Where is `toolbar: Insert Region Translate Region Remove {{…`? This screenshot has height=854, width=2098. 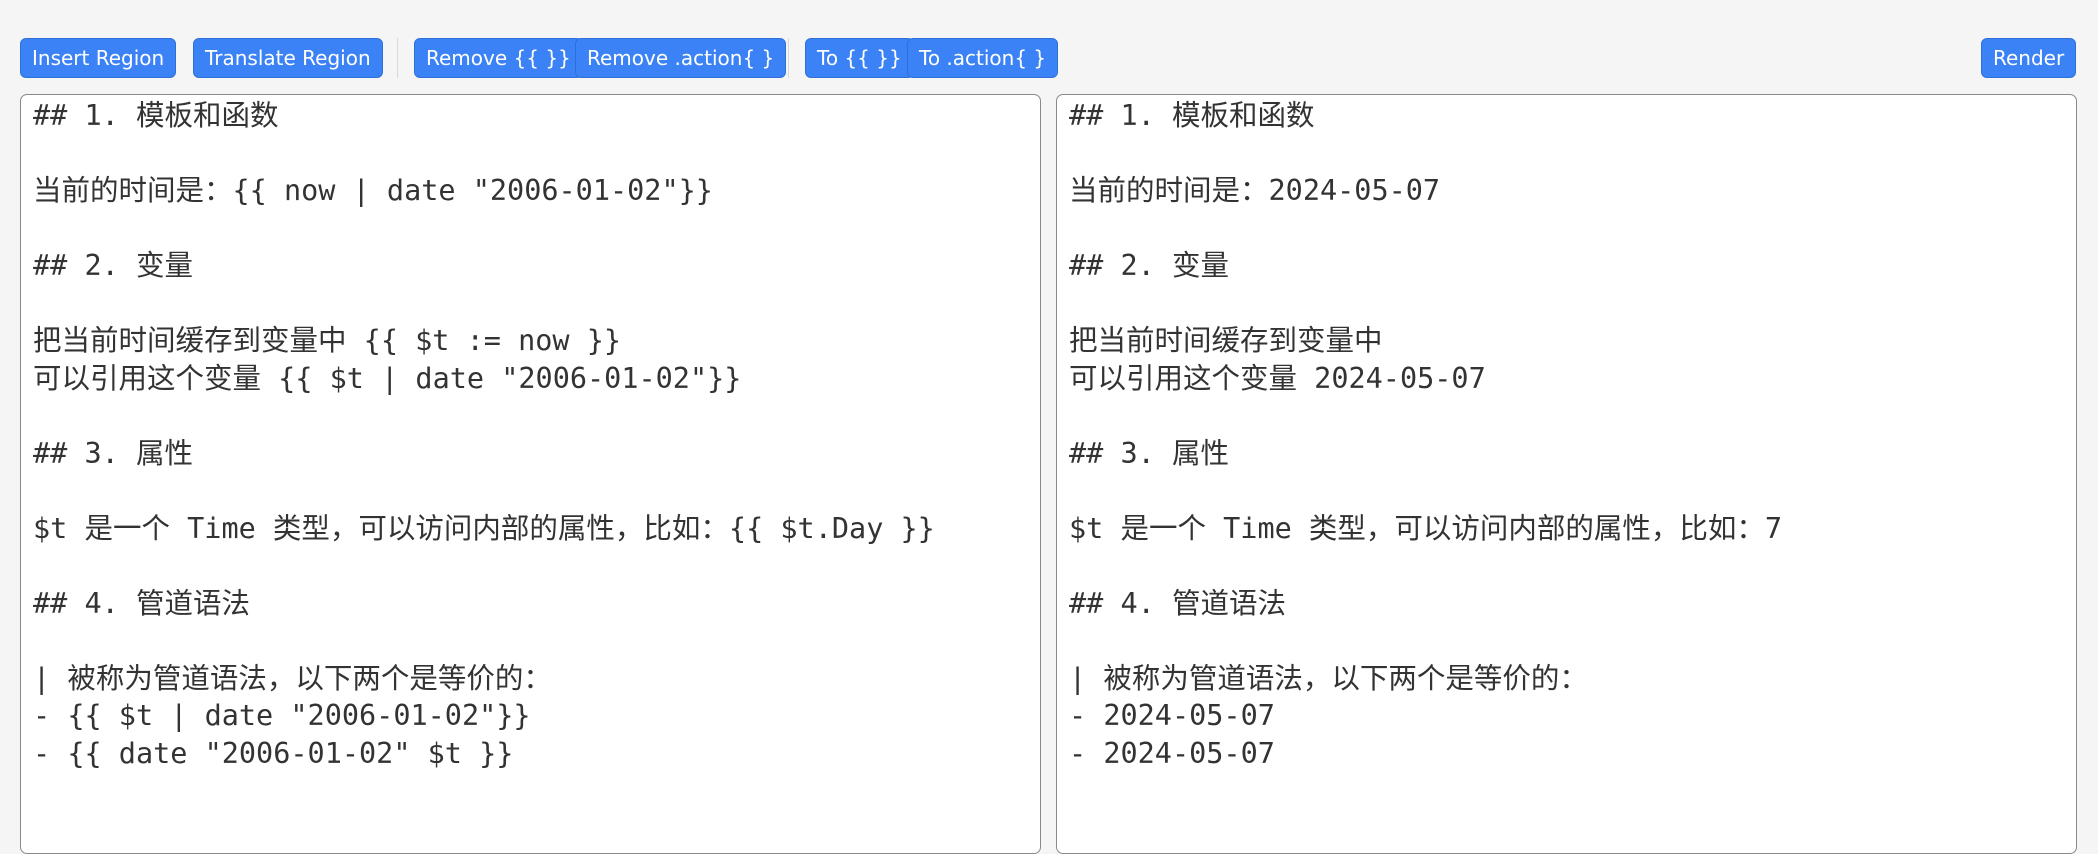 toolbar: Insert Region Translate Region Remove {{… is located at coordinates (1049, 47).